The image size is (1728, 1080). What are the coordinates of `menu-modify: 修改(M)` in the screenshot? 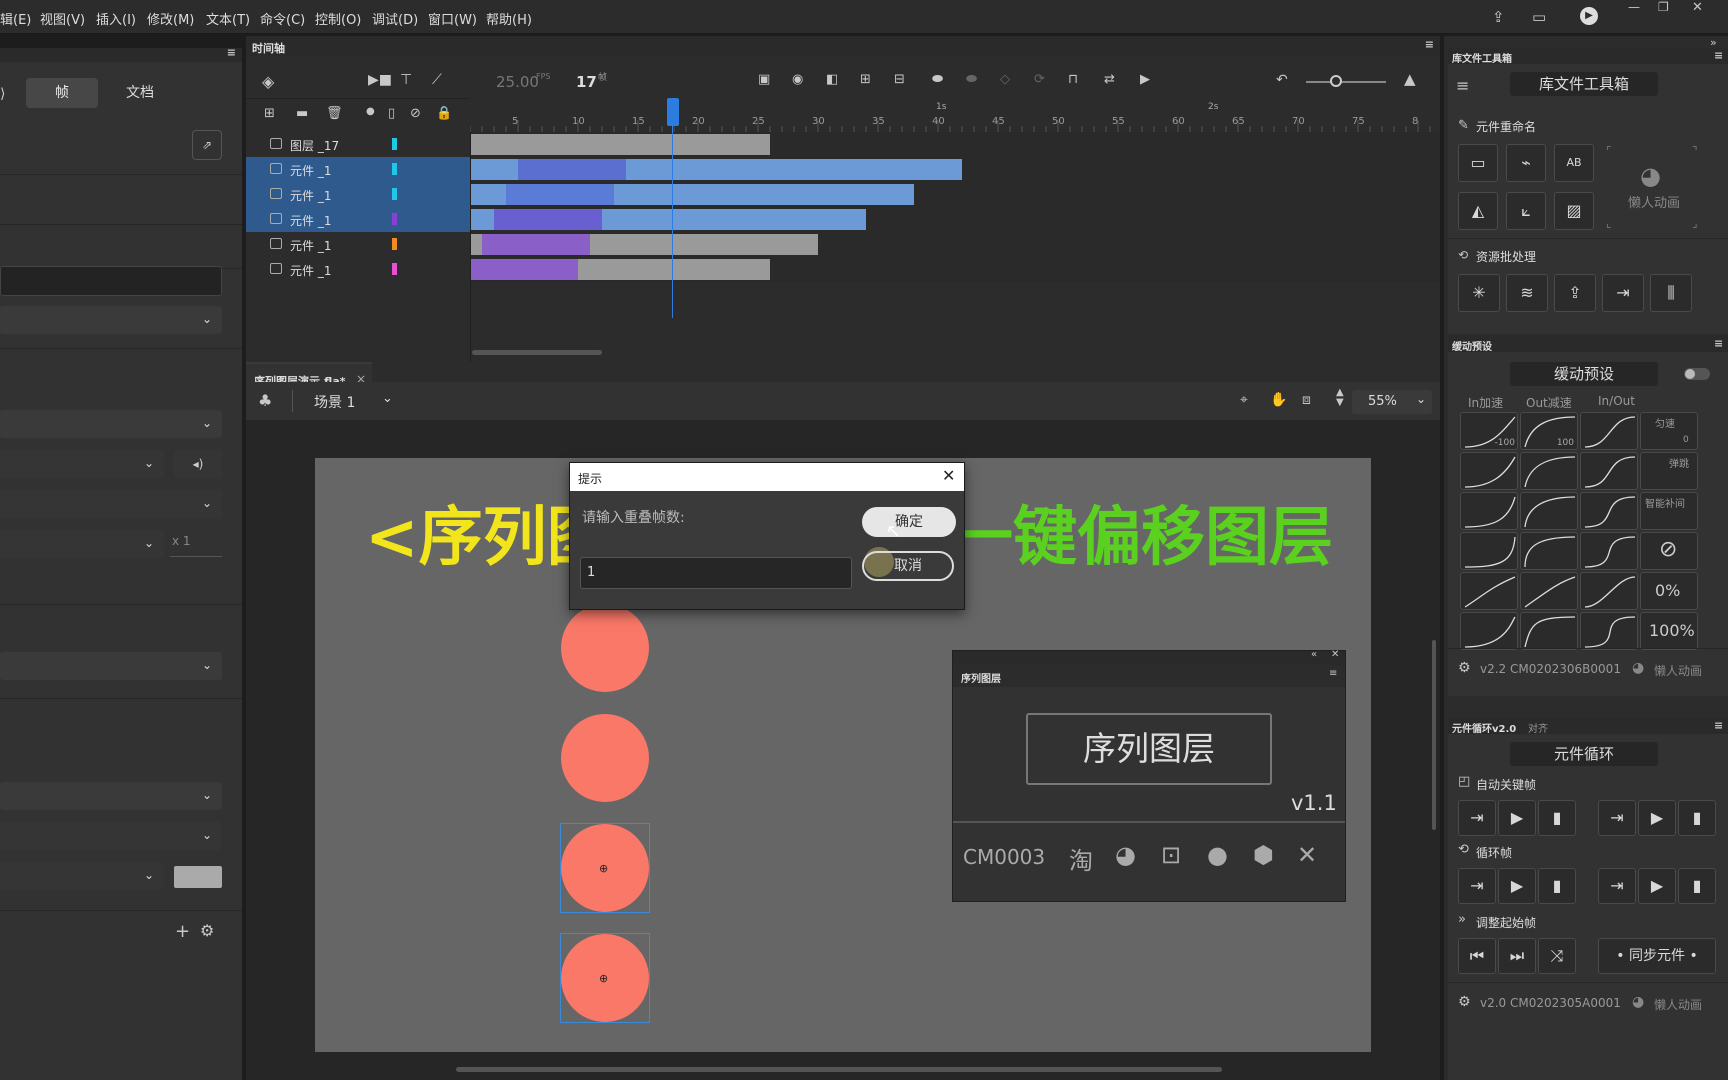 It's located at (170, 18).